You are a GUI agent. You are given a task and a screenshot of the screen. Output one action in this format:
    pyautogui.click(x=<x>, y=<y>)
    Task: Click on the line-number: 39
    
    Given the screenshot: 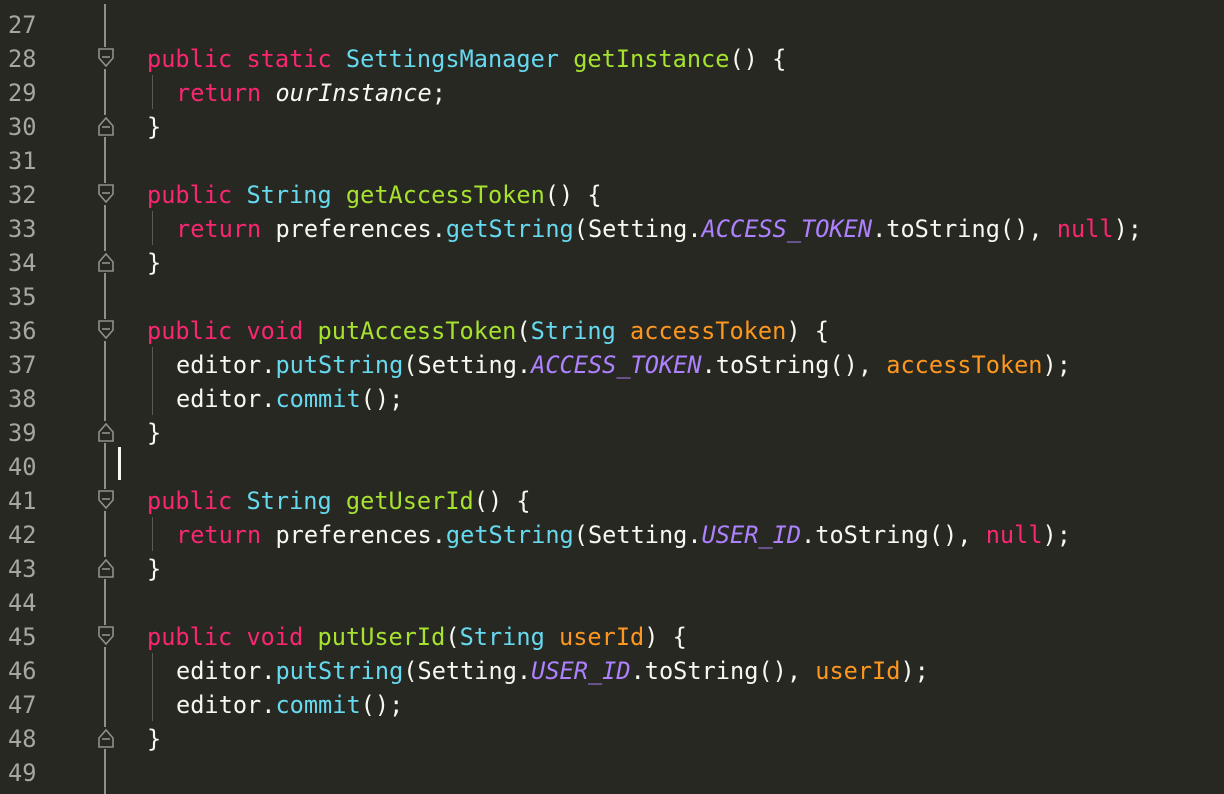 What is the action you would take?
    pyautogui.click(x=22, y=433)
    